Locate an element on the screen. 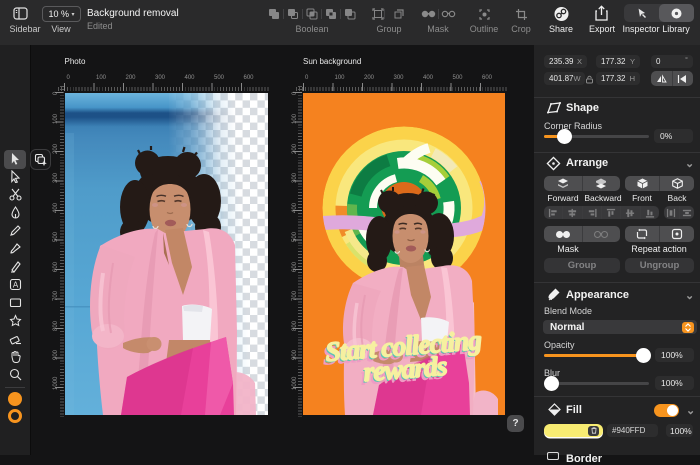  svg-text: A is located at coordinates (16, 284).